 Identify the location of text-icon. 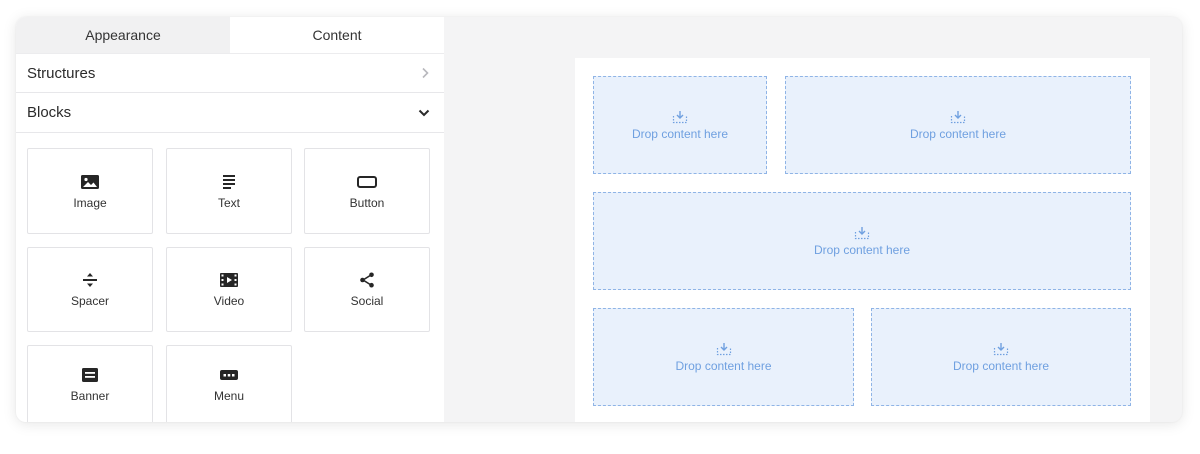
(229, 182).